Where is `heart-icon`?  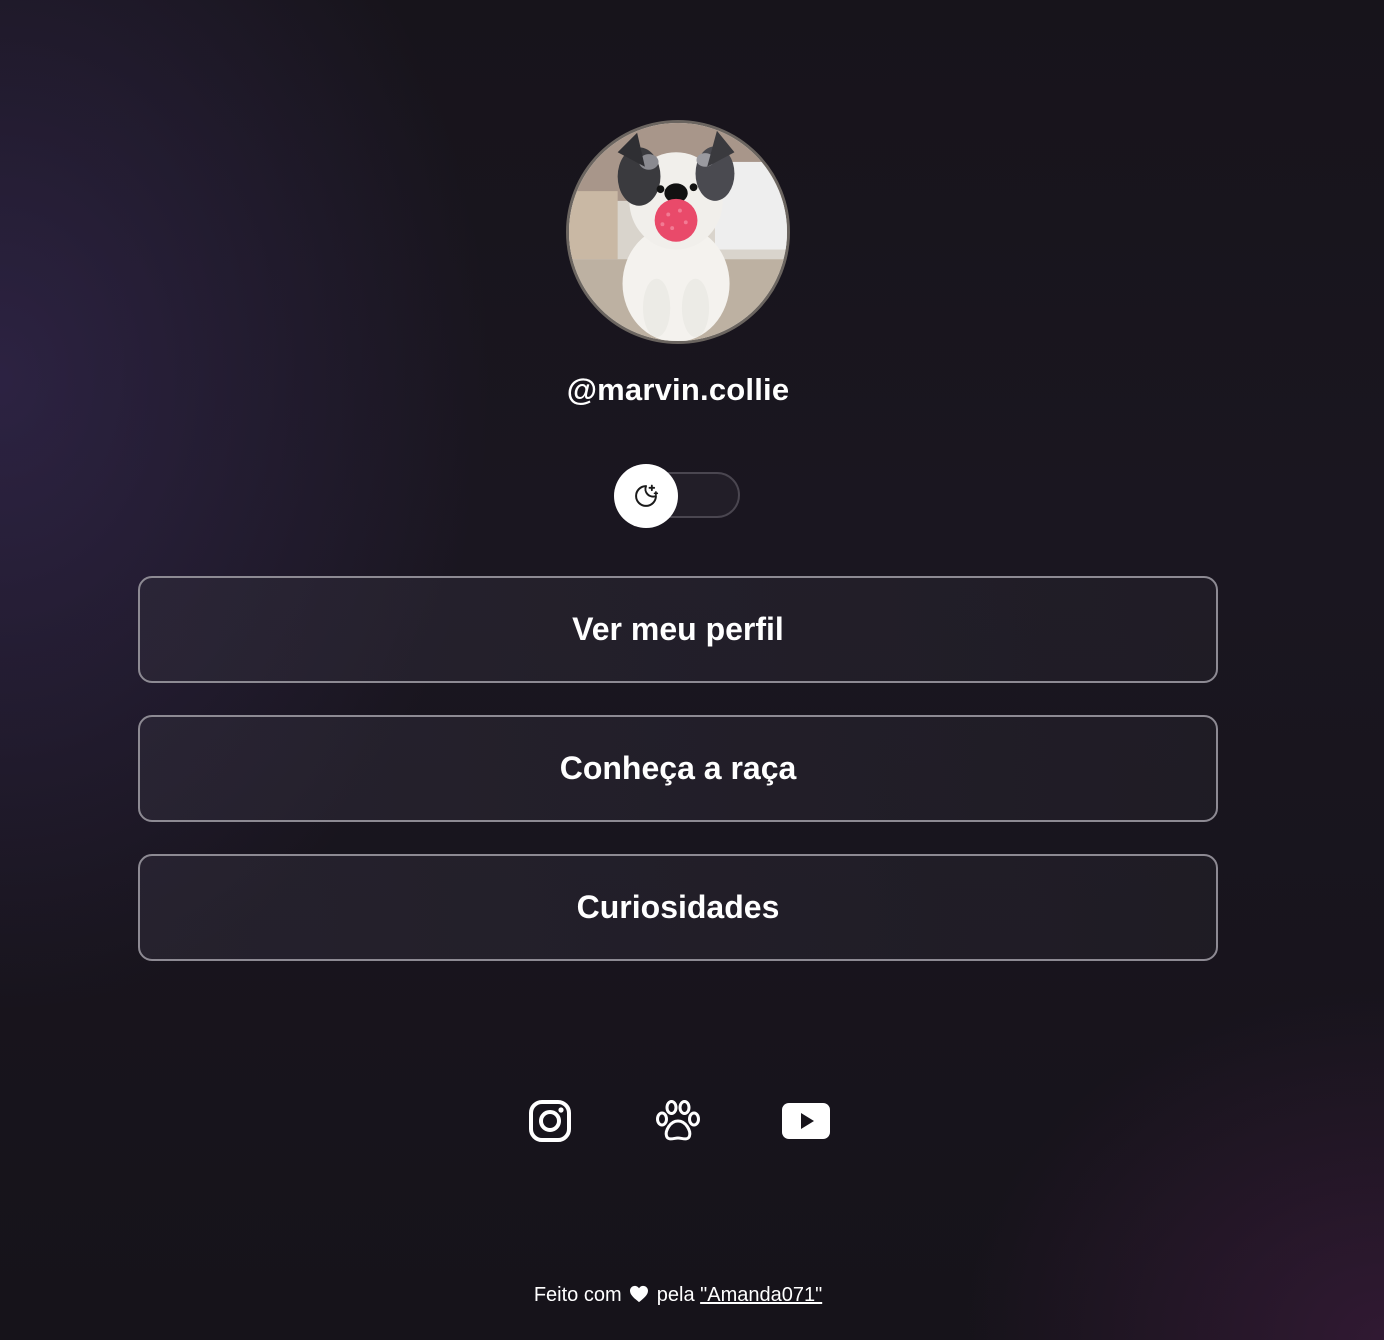
heart-icon is located at coordinates (639, 1294).